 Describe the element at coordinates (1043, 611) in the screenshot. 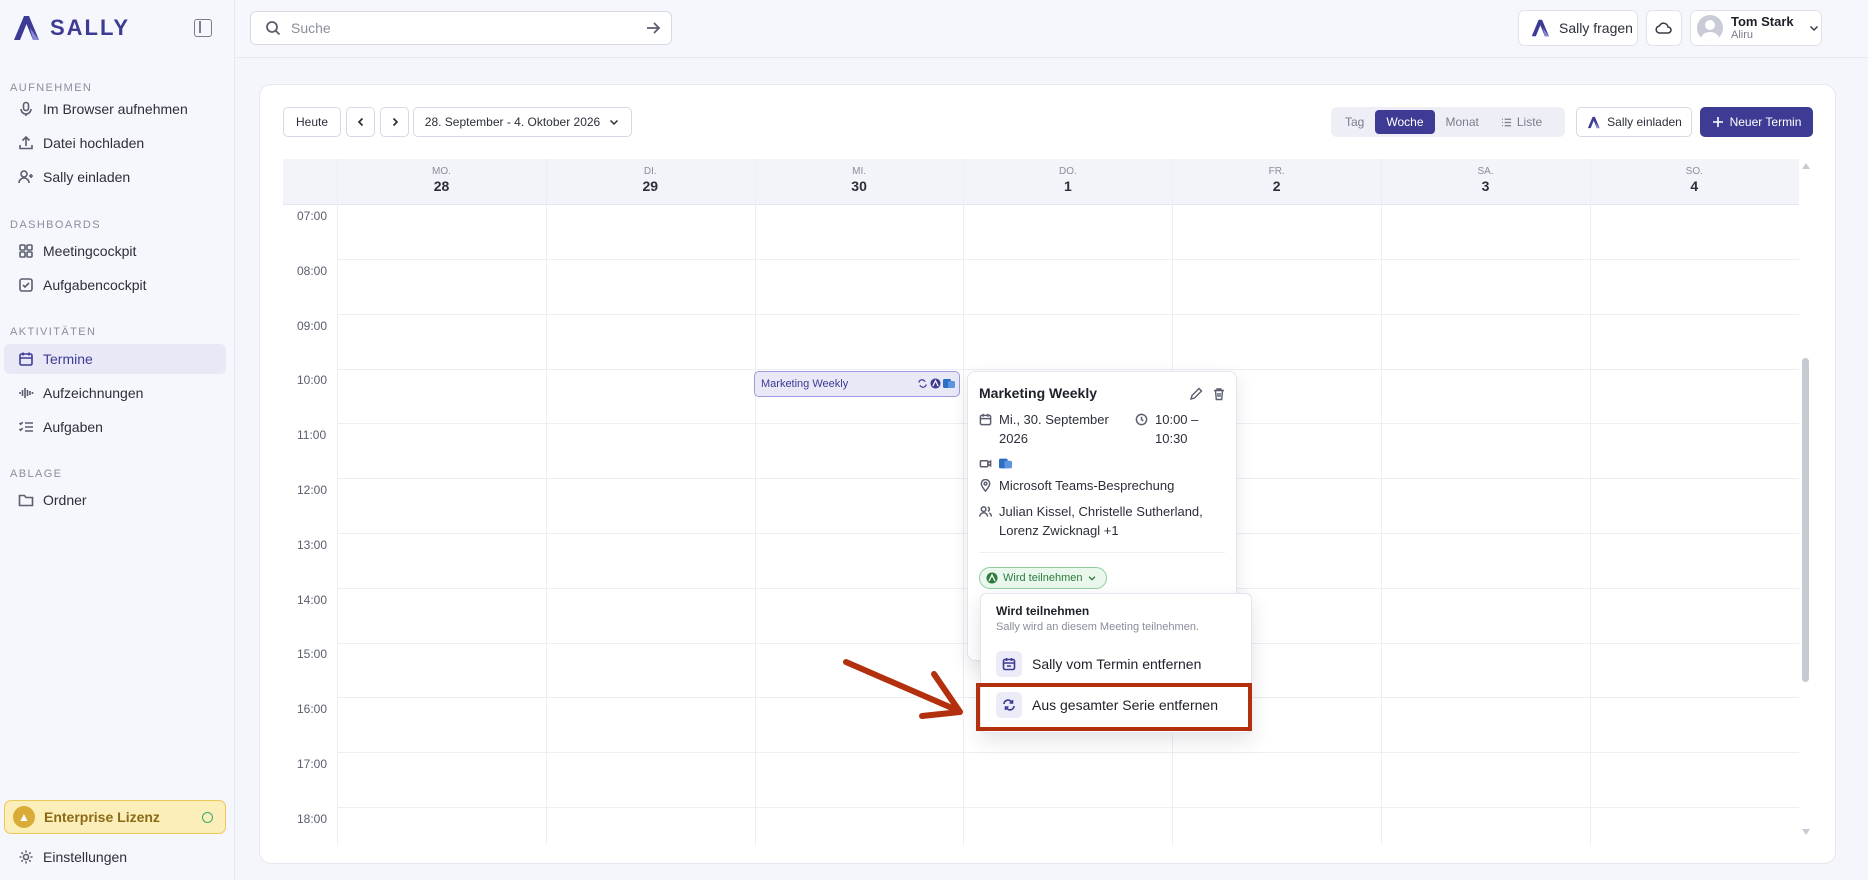

I see `dropdown-header: Wird teilnehmen` at that location.